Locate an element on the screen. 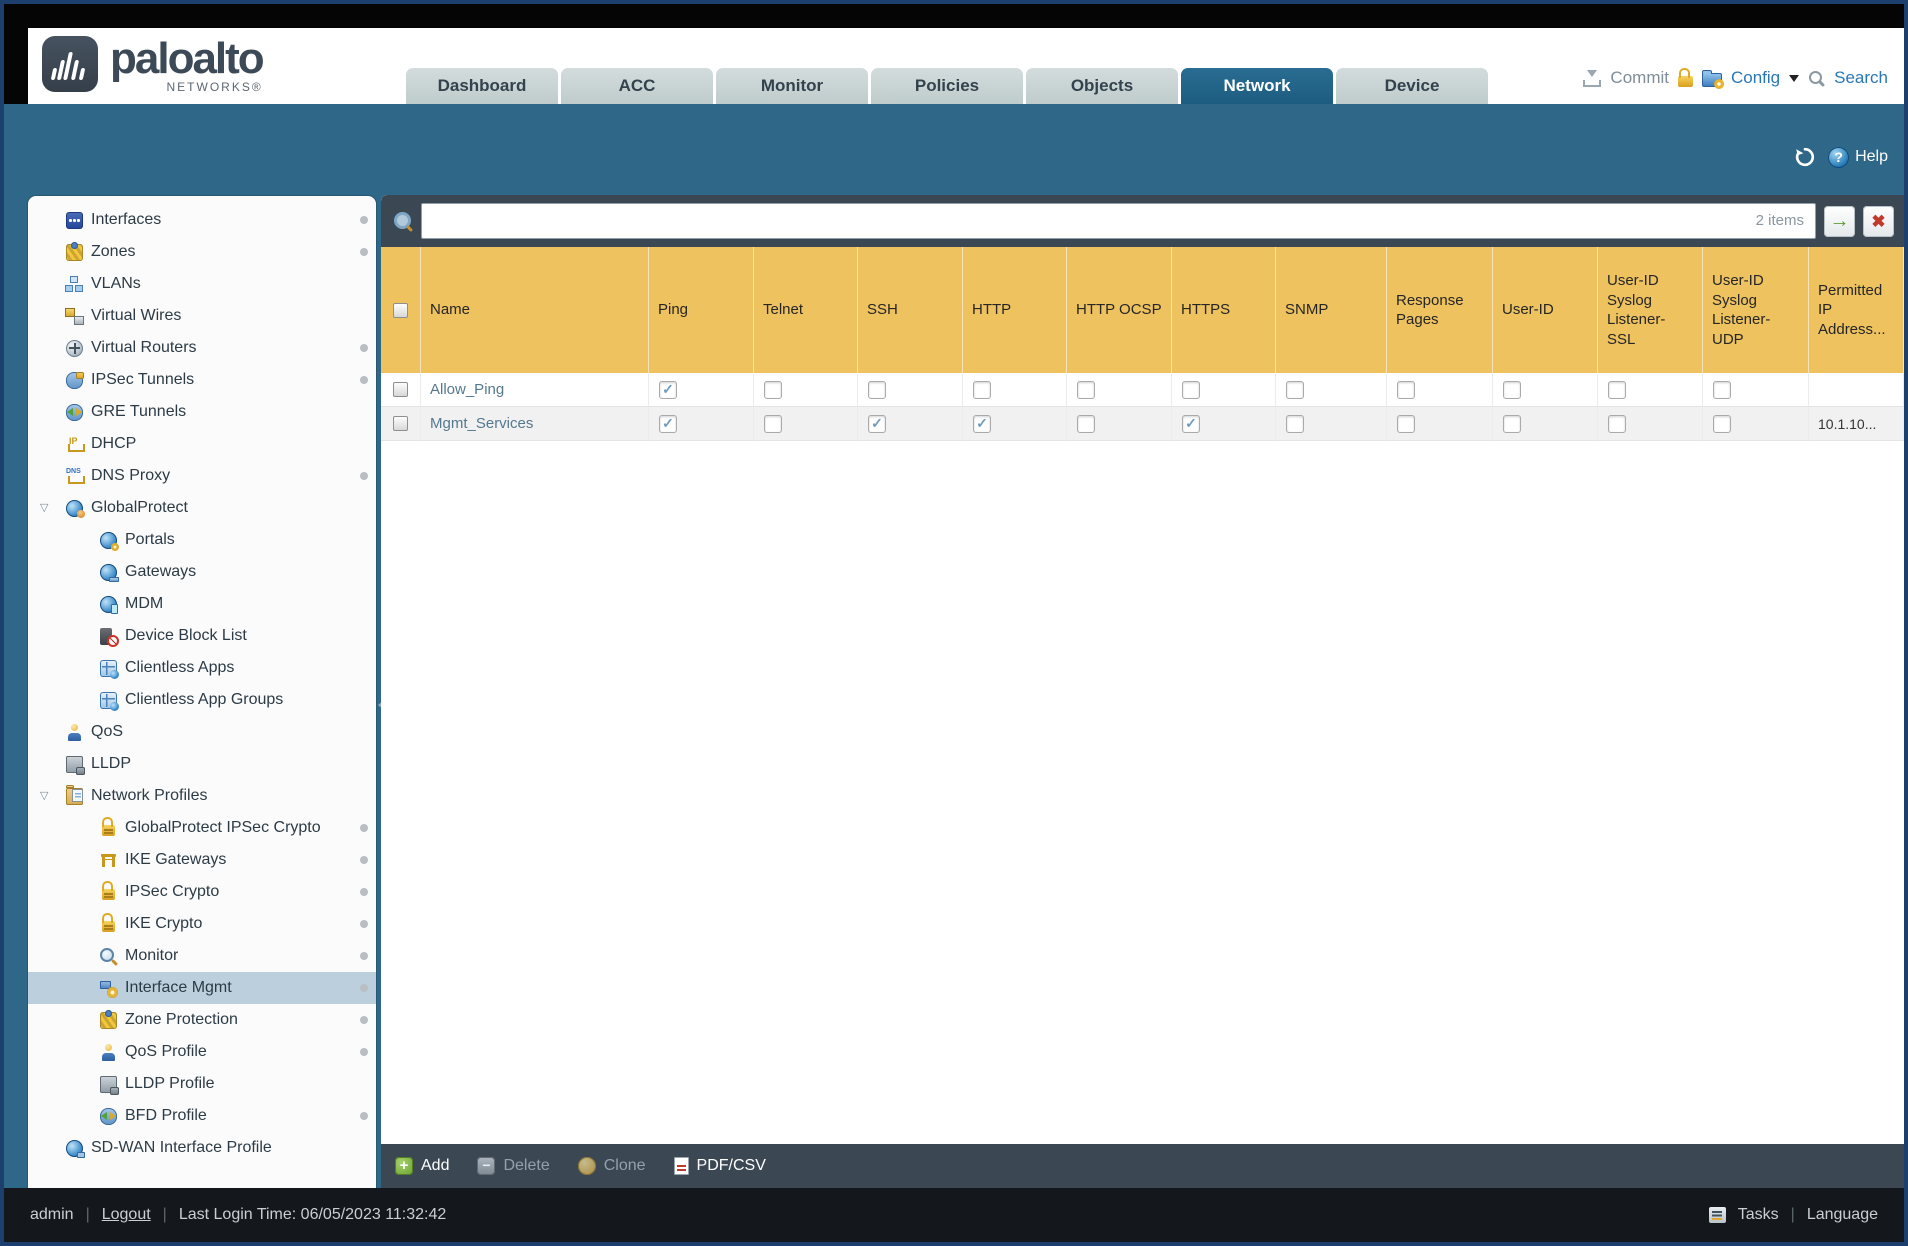 The height and width of the screenshot is (1246, 1908). clone-button: Clone is located at coordinates (611, 1166).